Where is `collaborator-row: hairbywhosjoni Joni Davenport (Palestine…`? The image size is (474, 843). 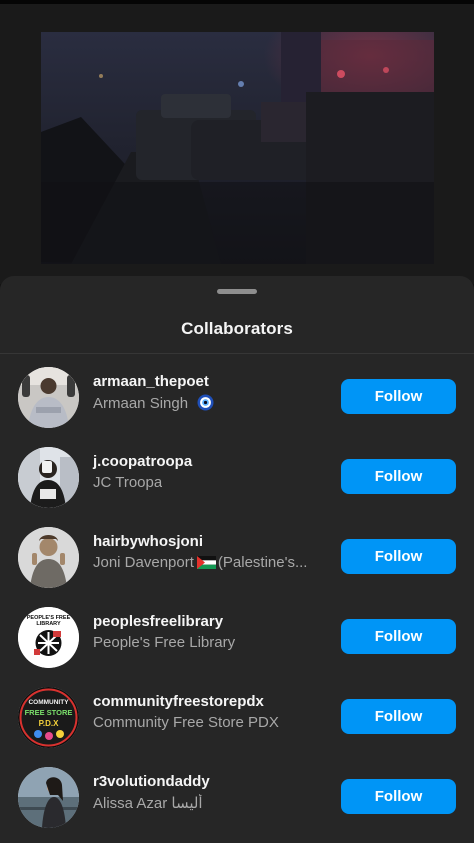 collaborator-row: hairbywhosjoni Joni Davenport (Palestine… is located at coordinates (237, 558).